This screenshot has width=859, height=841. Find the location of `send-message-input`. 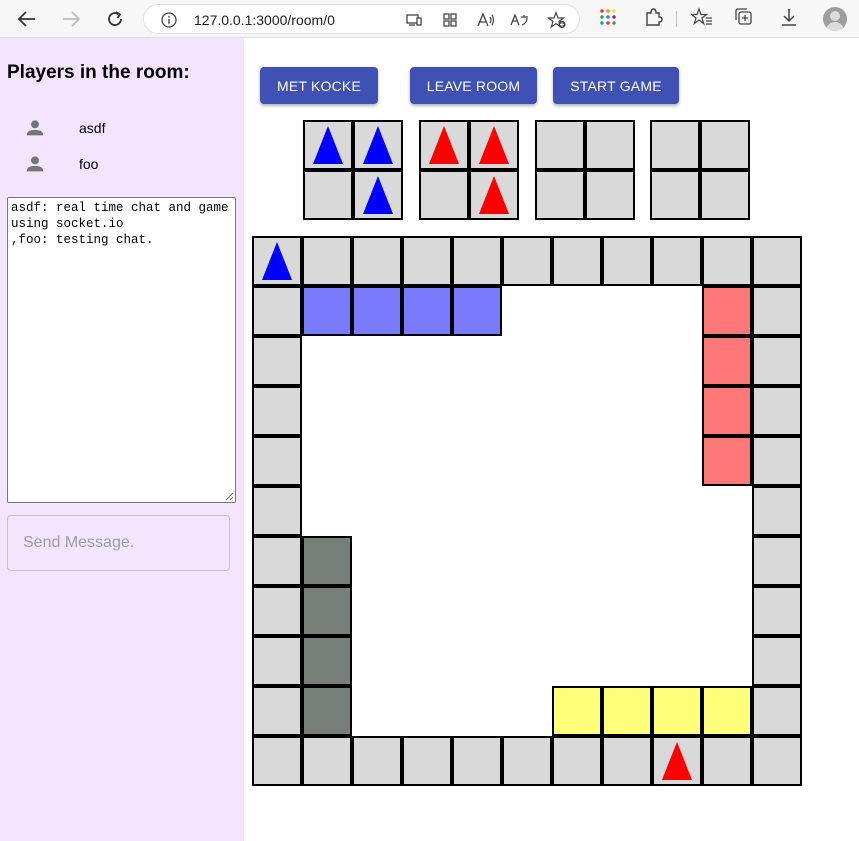

send-message-input is located at coordinates (121, 543).